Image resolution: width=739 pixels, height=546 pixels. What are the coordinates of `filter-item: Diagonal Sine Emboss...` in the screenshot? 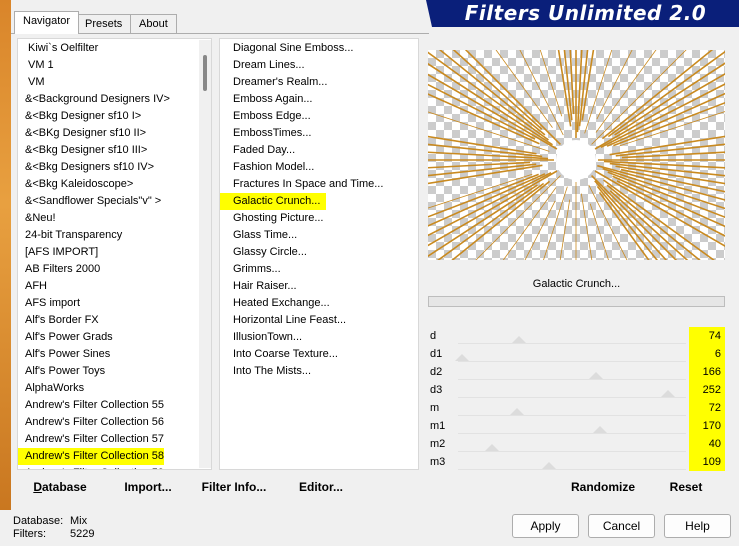 It's located at (289, 48).